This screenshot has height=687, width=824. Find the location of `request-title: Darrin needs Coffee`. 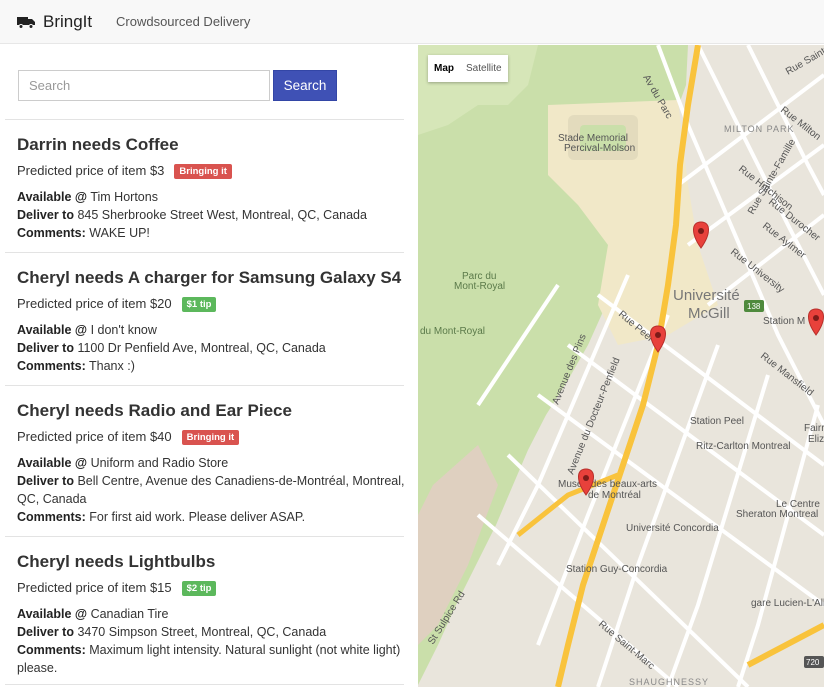

request-title: Darrin needs Coffee is located at coordinates (98, 144).